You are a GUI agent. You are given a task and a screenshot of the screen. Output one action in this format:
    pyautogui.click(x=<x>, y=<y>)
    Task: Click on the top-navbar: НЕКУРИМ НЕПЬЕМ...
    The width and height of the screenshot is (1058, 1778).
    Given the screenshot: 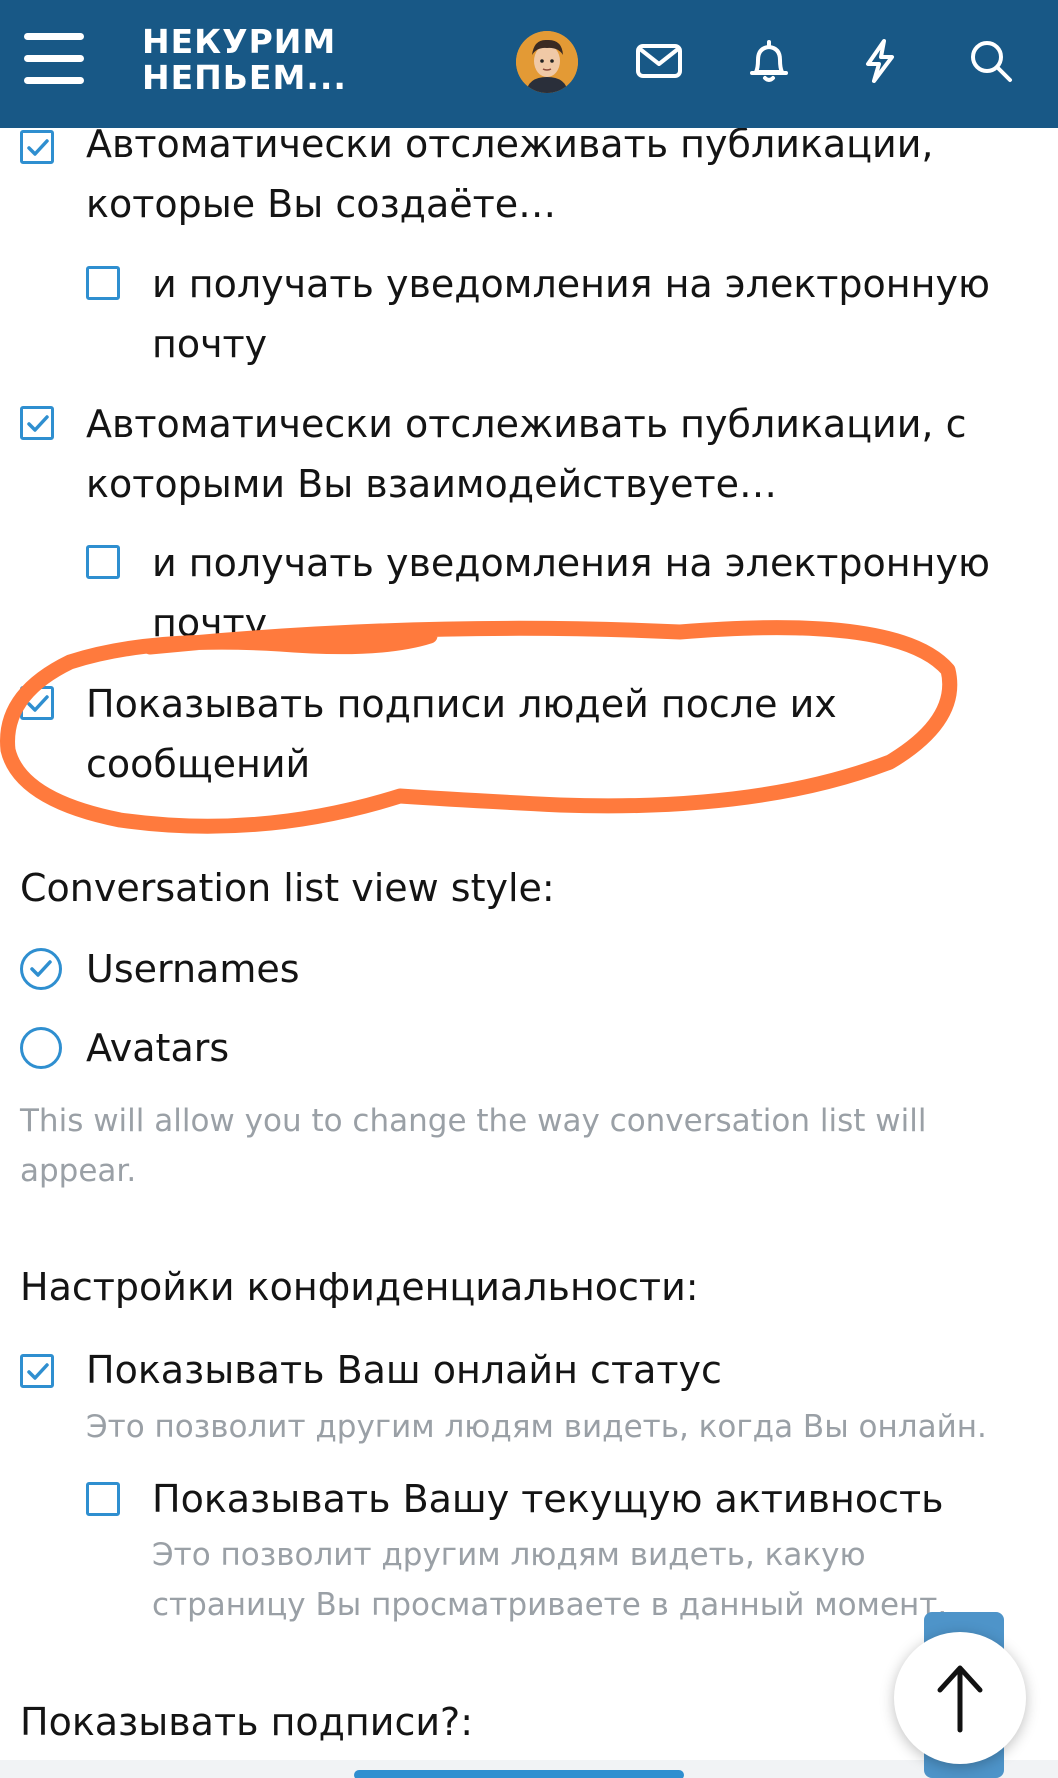 What is the action you would take?
    pyautogui.click(x=529, y=64)
    